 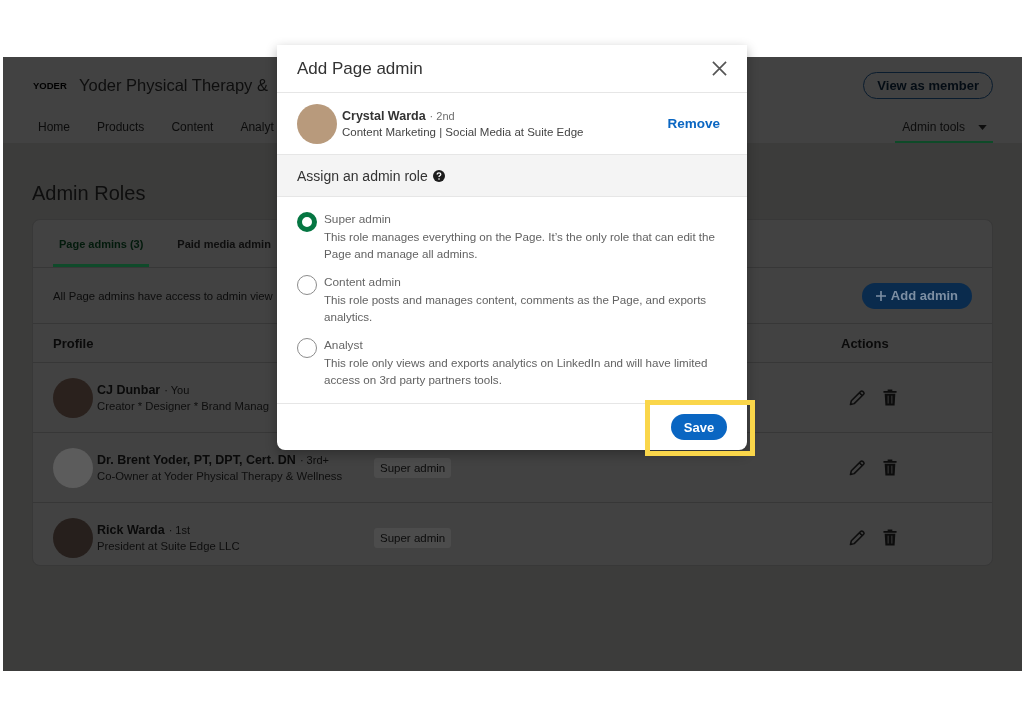 I want to click on column-header: Profile, so click(x=73, y=343).